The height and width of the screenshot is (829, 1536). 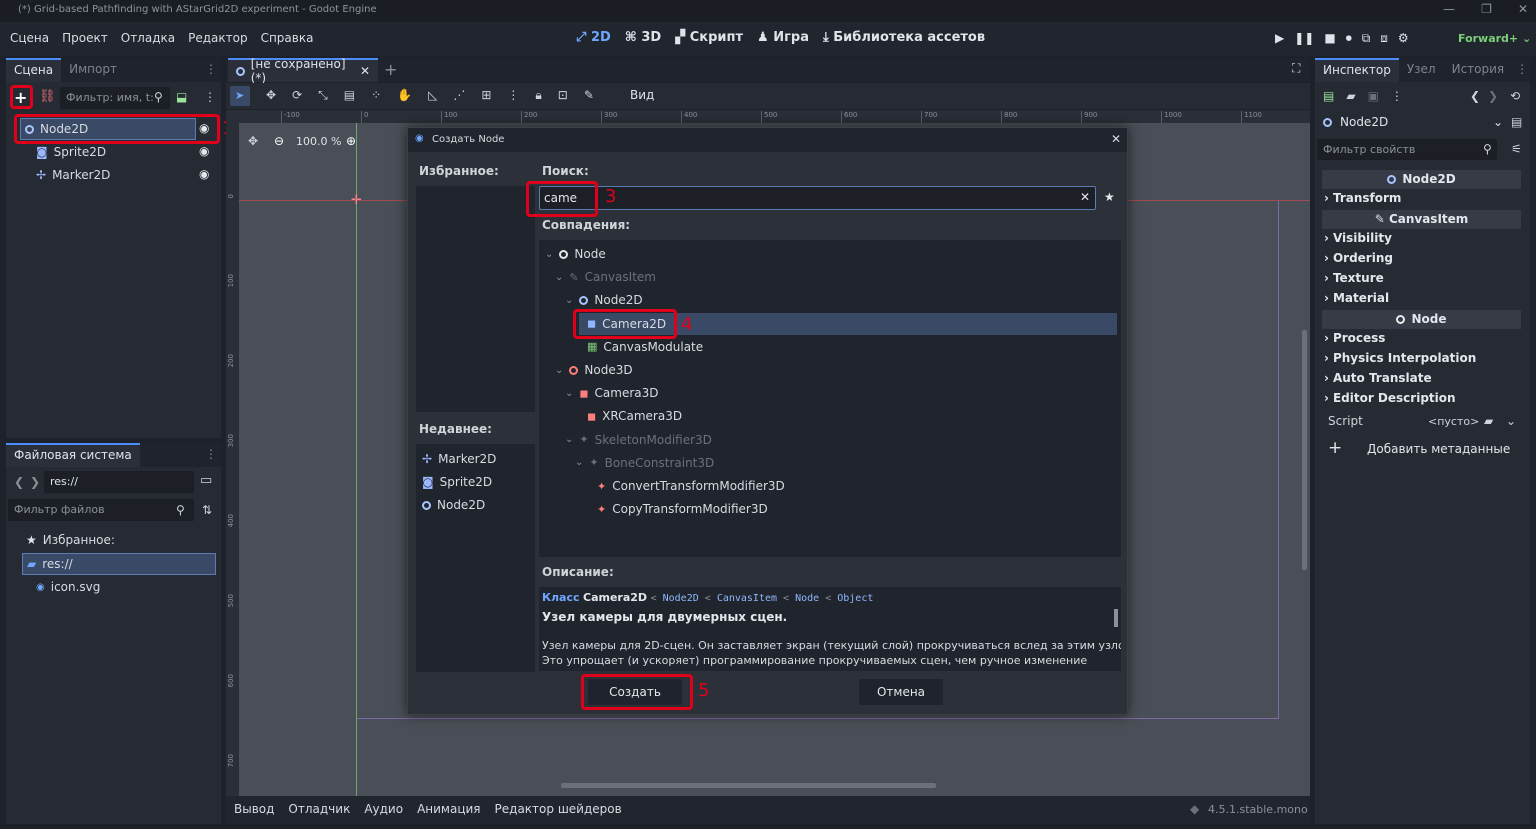 I want to click on favorite-star-icon: ★, so click(x=1109, y=197).